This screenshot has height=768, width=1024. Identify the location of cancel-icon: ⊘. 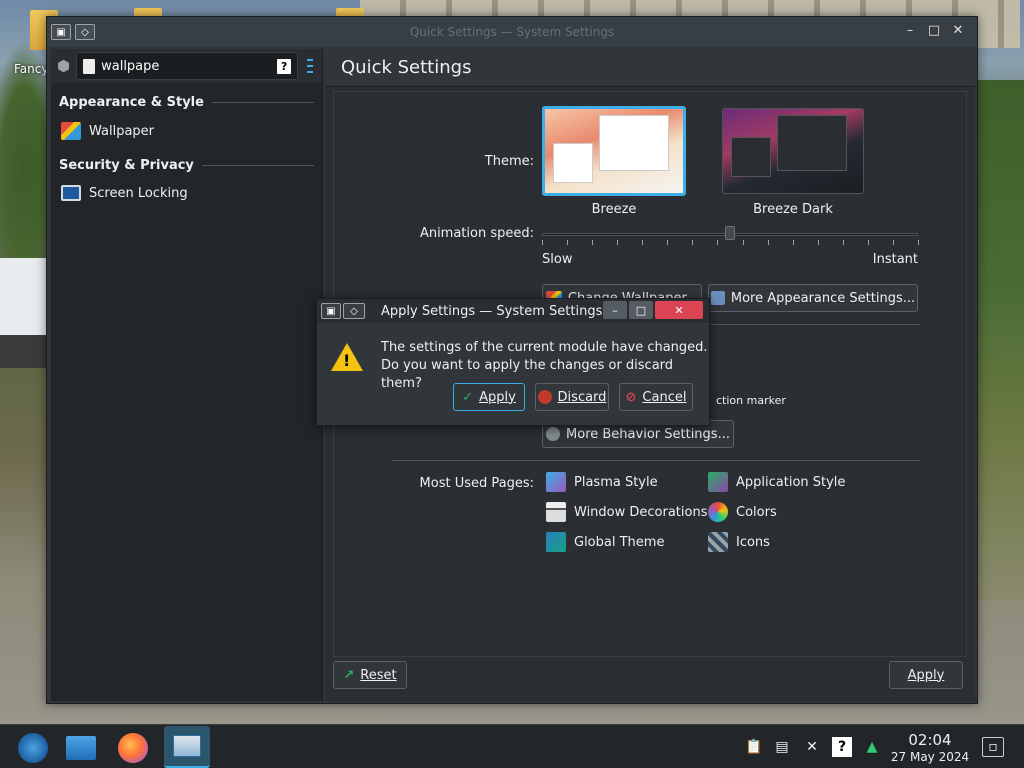
(631, 397).